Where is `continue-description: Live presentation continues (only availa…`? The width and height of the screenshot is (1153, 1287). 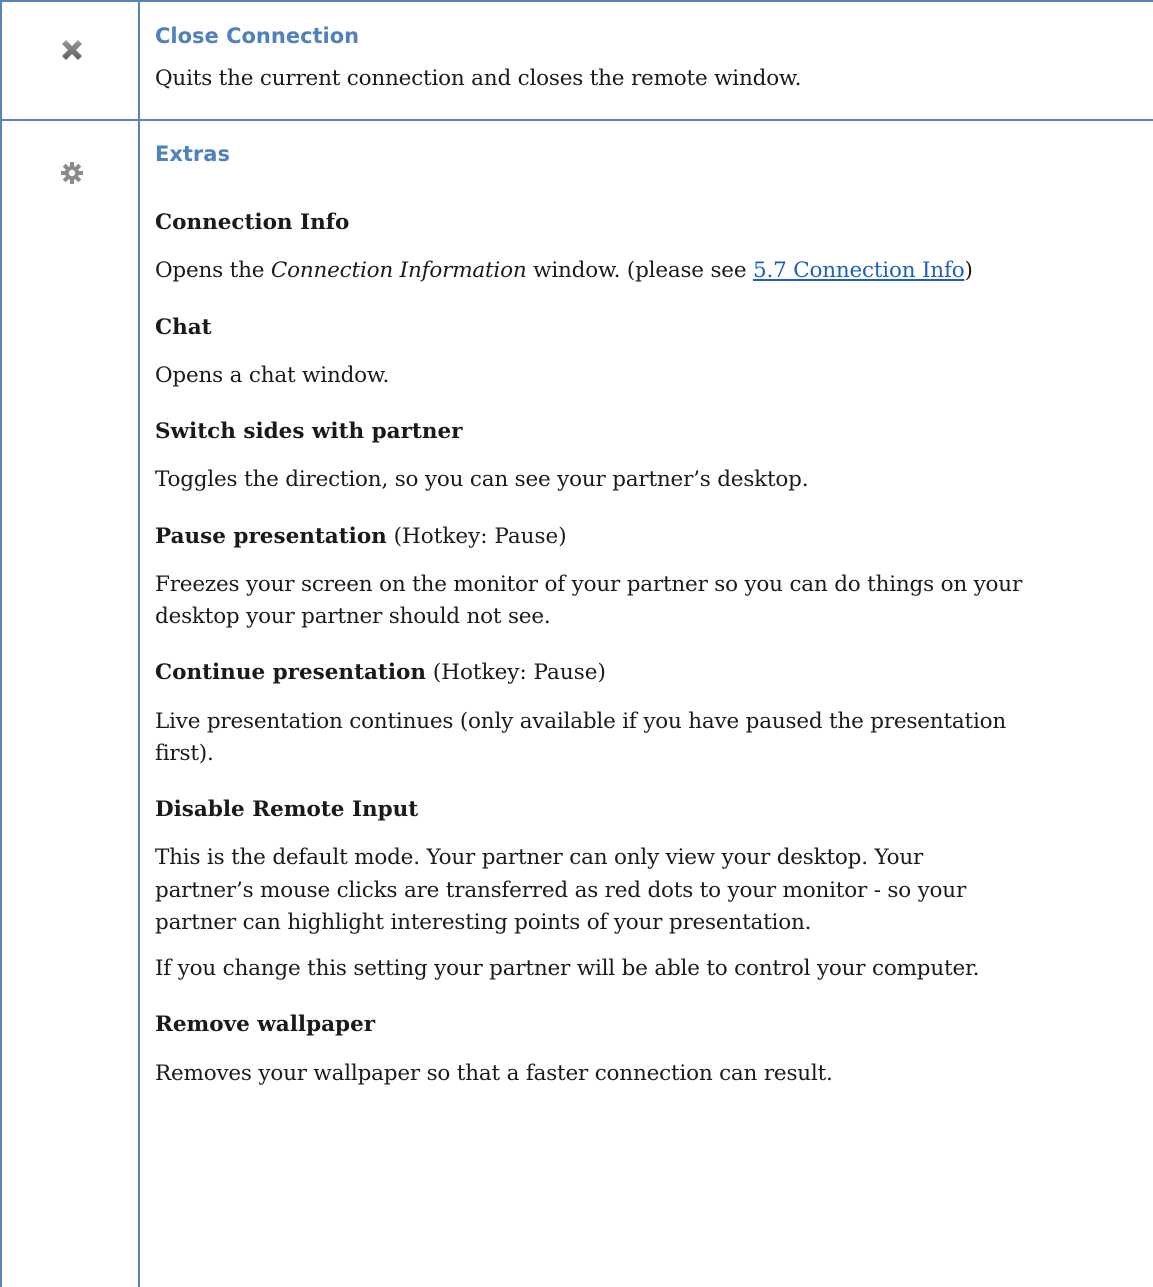 continue-description: Live presentation continues (only availa… is located at coordinates (581, 737).